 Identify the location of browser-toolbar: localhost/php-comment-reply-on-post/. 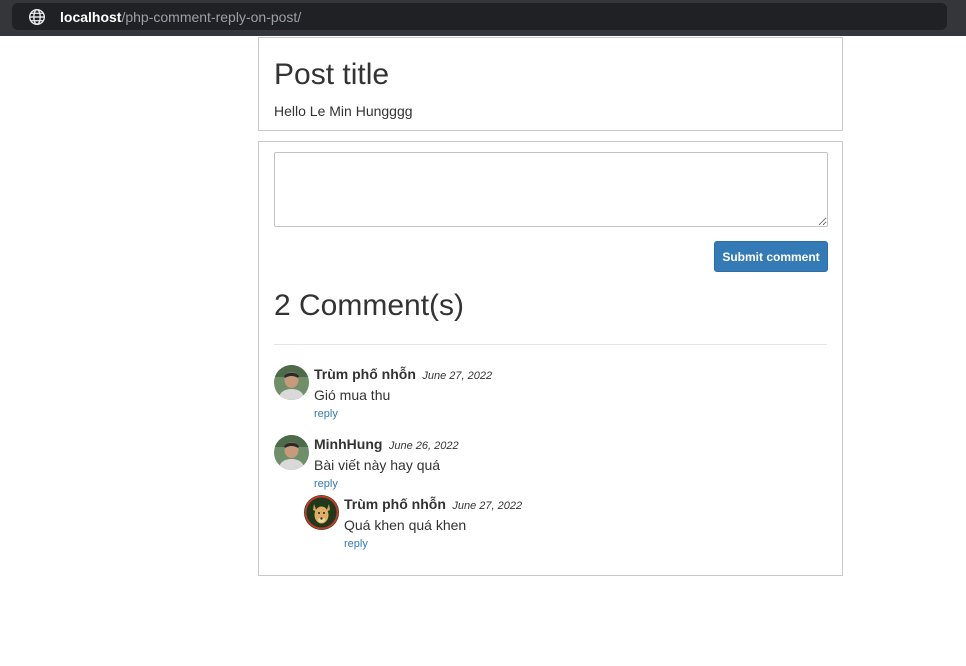
(483, 18).